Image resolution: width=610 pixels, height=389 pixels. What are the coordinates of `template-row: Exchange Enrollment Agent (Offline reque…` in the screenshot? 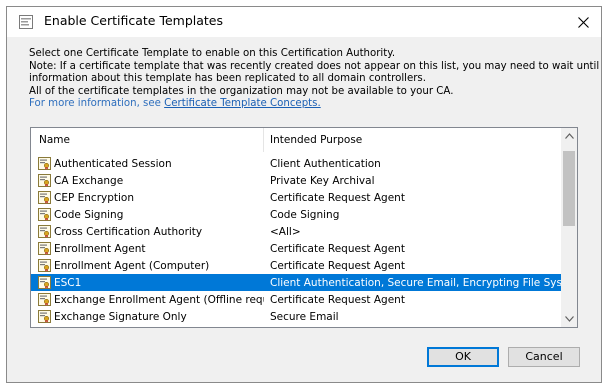 It's located at (297, 299).